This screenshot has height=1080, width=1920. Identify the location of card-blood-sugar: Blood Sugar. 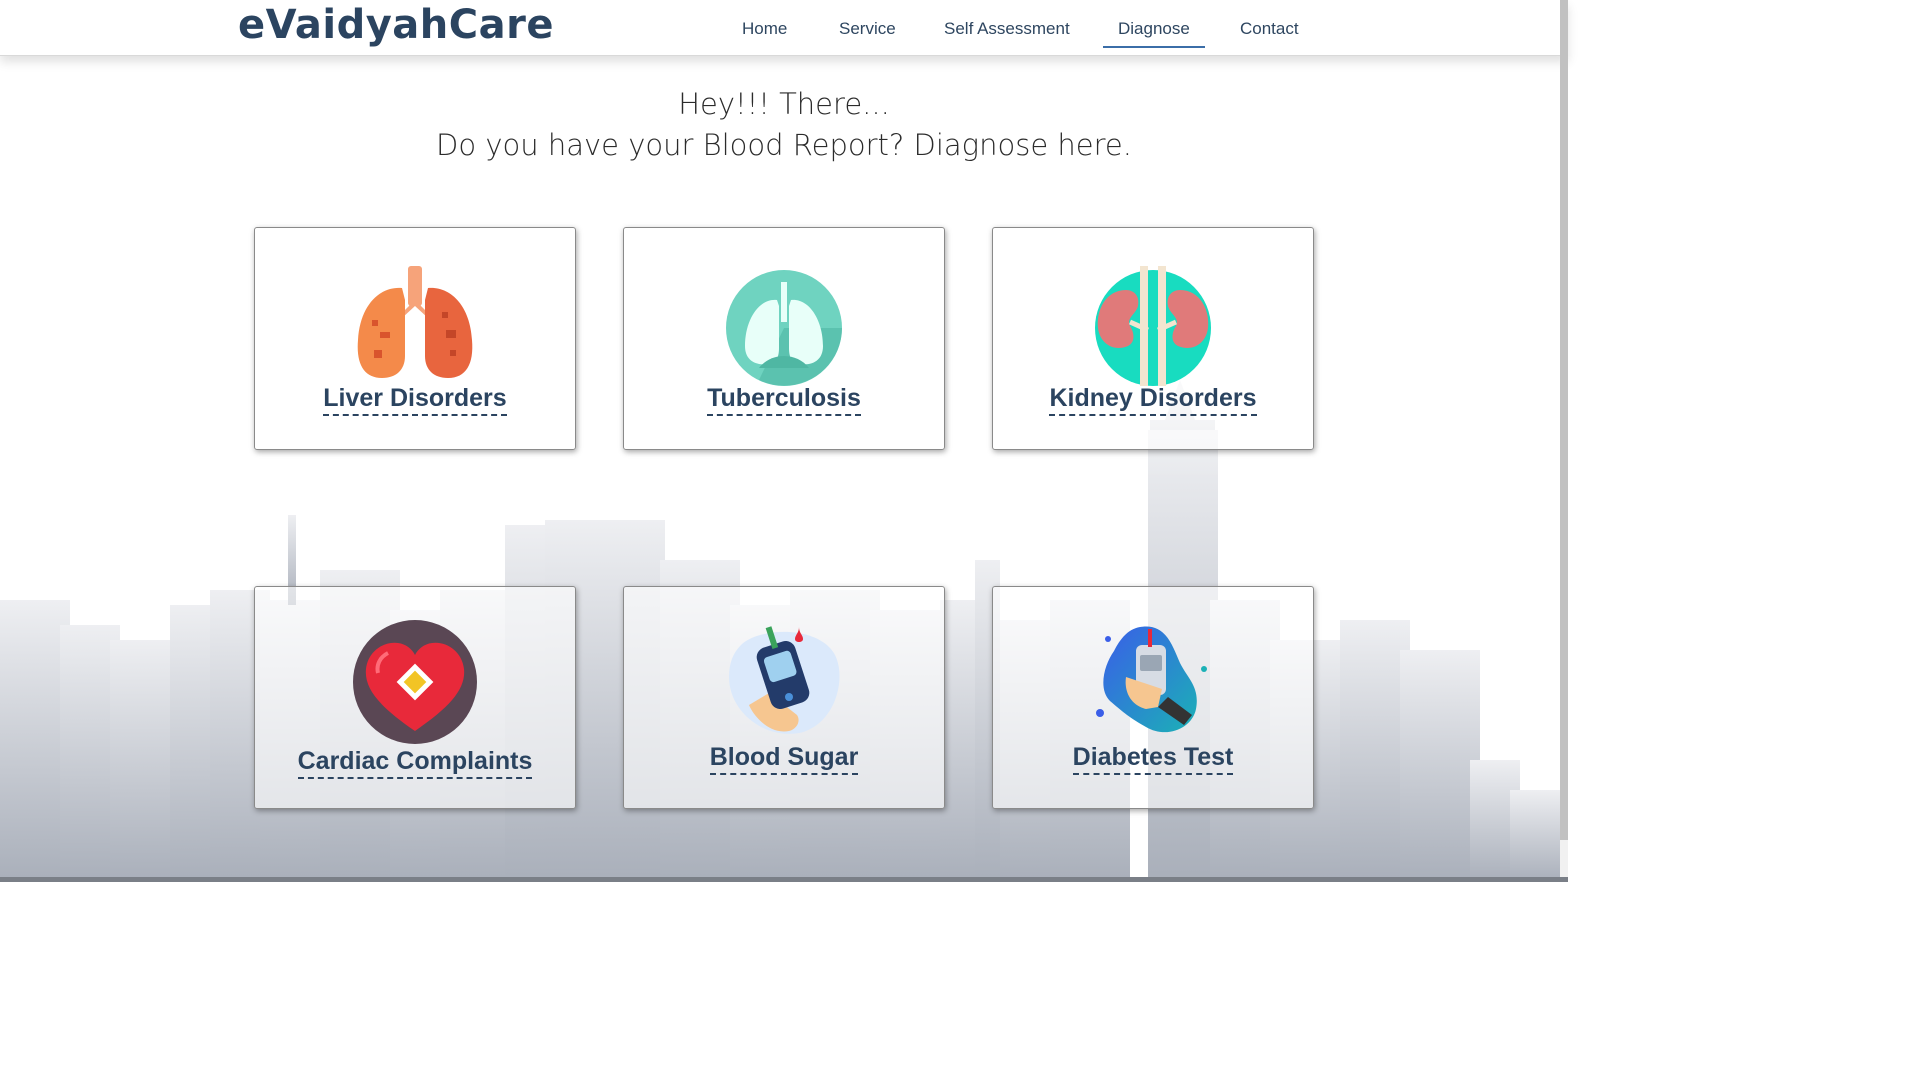
(784, 697).